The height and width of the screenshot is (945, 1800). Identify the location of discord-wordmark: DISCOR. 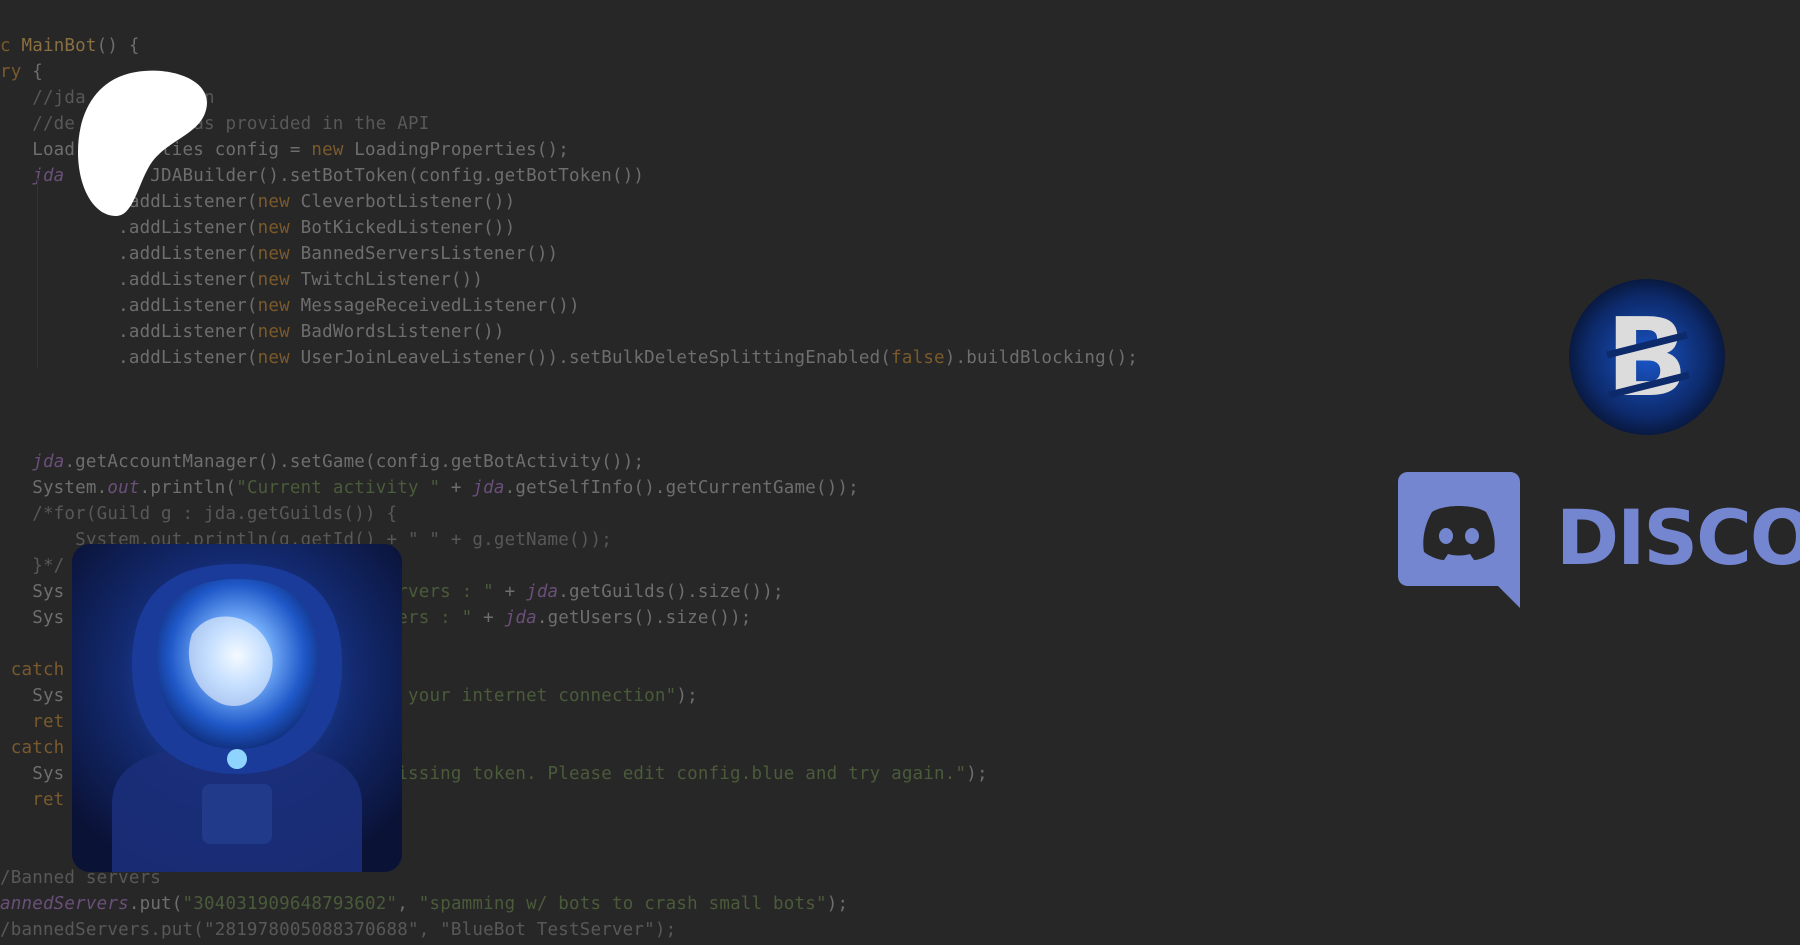
(1678, 537).